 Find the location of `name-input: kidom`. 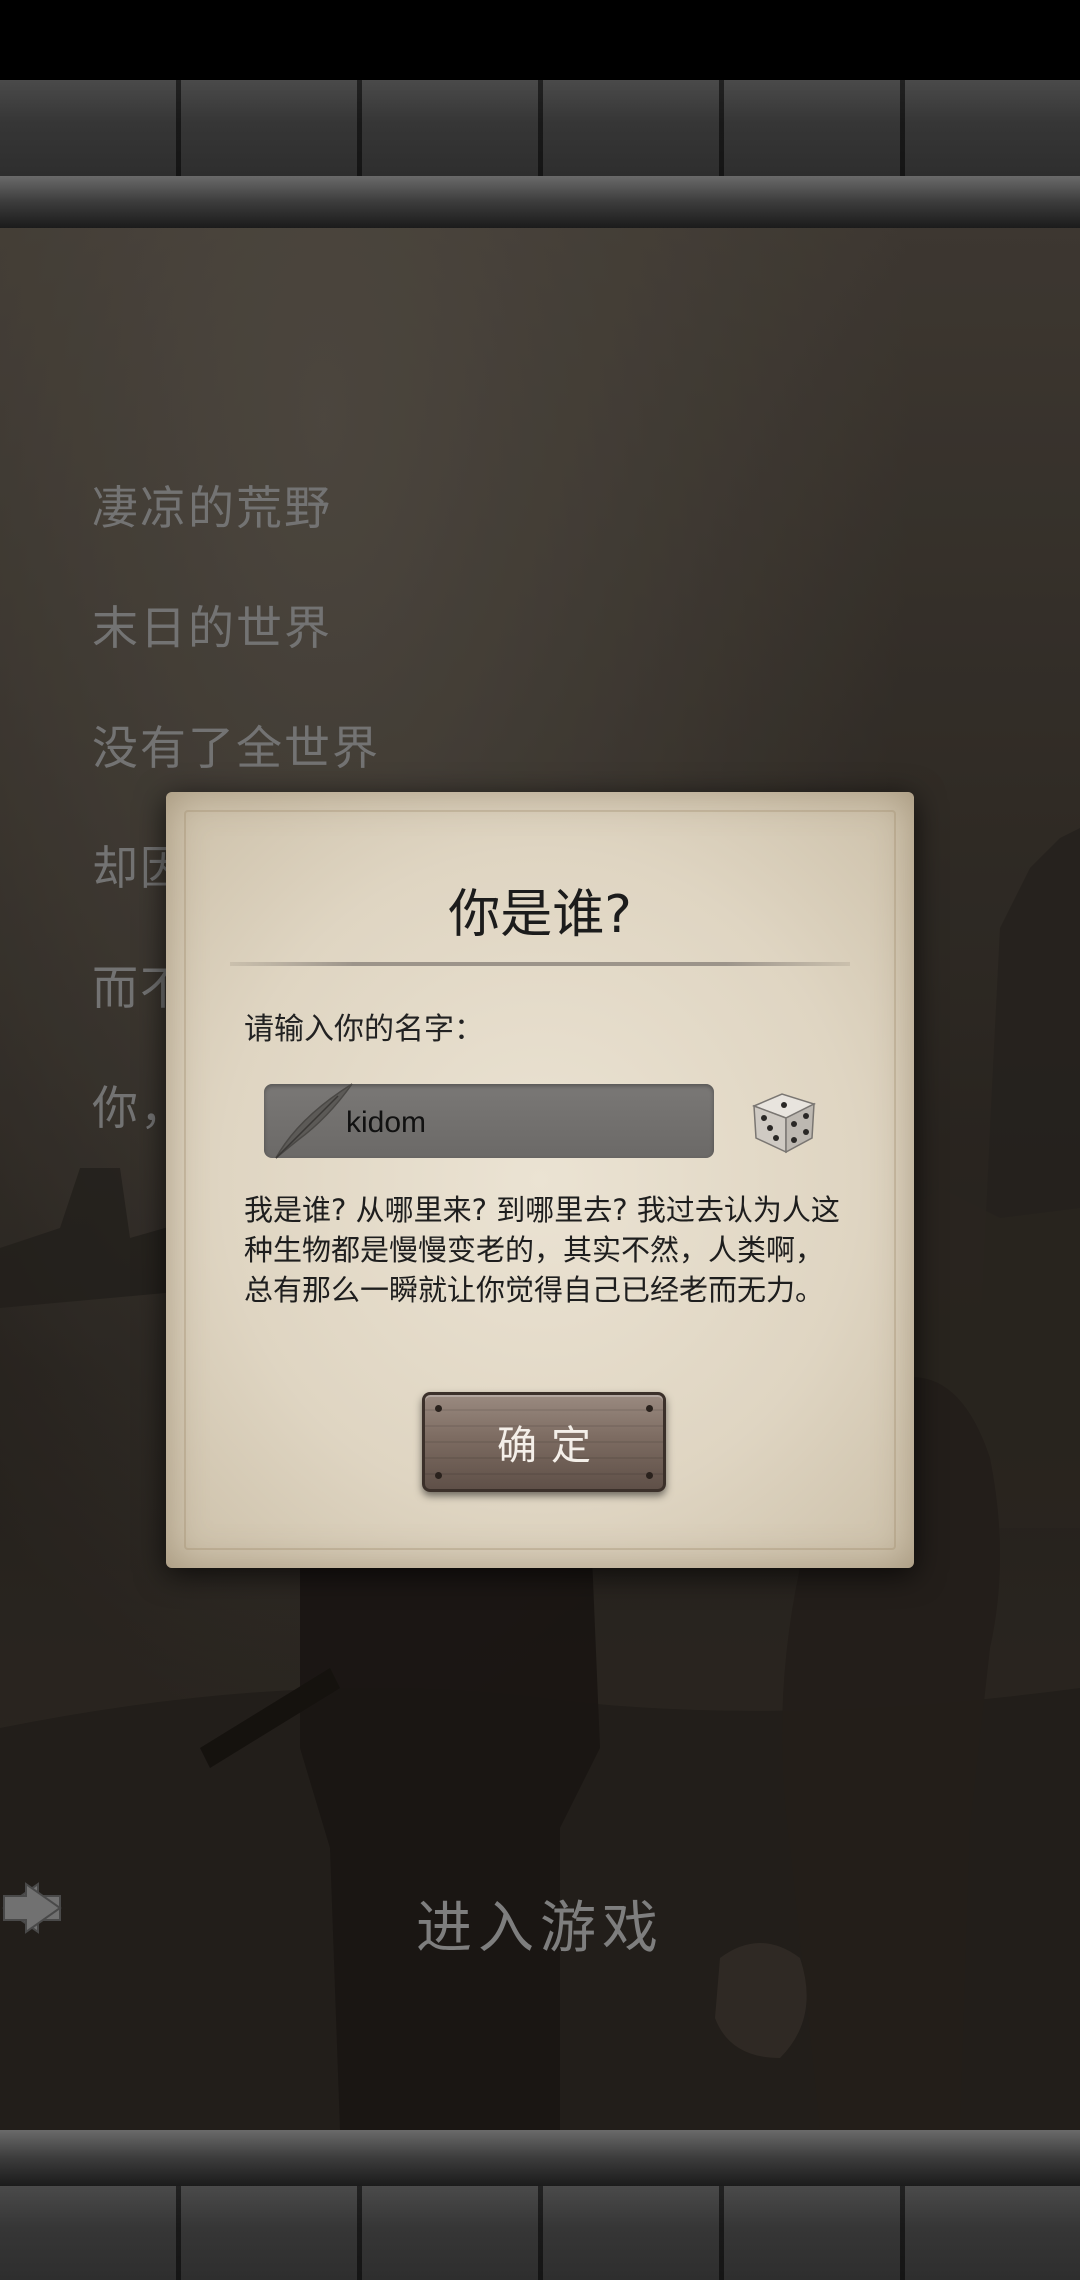

name-input: kidom is located at coordinates (489, 1121).